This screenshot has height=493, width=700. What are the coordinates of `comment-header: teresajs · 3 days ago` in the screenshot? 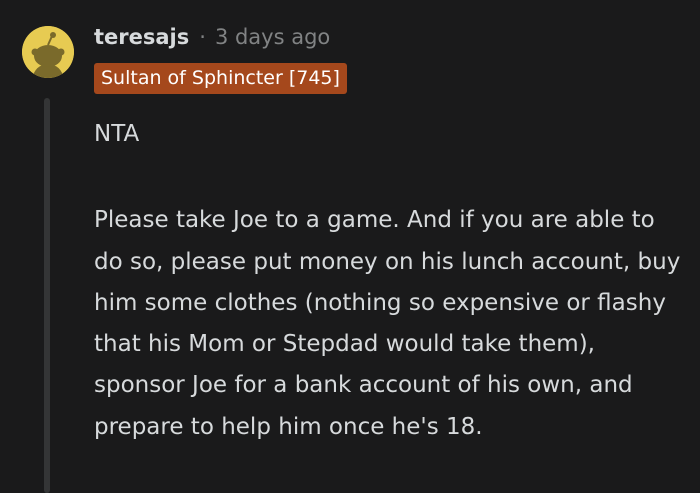 It's located at (212, 37).